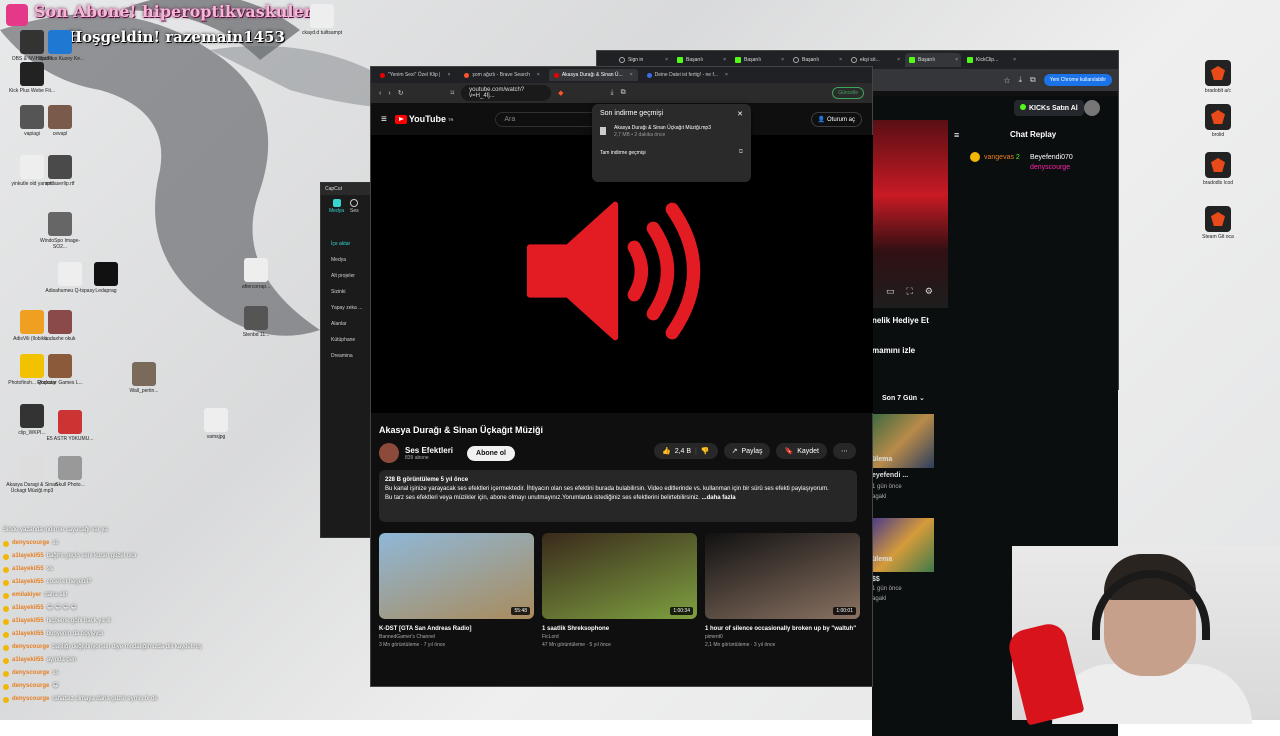  I want to click on thumbs-down-icon: 👎, so click(705, 451).